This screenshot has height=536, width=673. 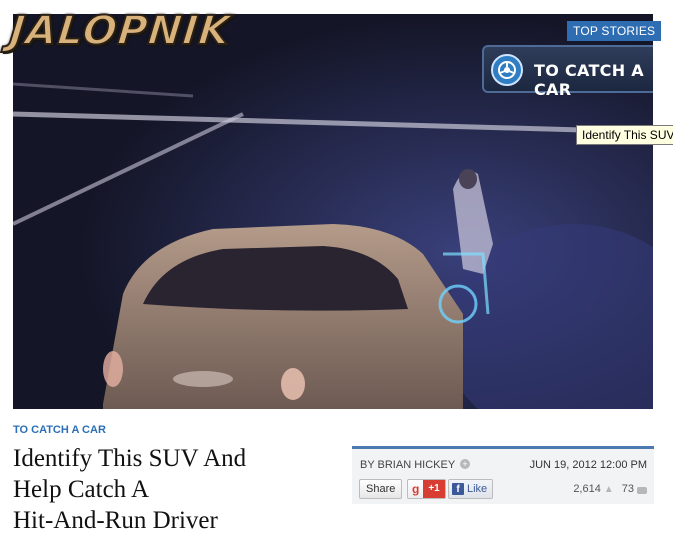 What do you see at coordinates (130, 458) in the screenshot?
I see `headline-line: Identify This SUV And` at bounding box center [130, 458].